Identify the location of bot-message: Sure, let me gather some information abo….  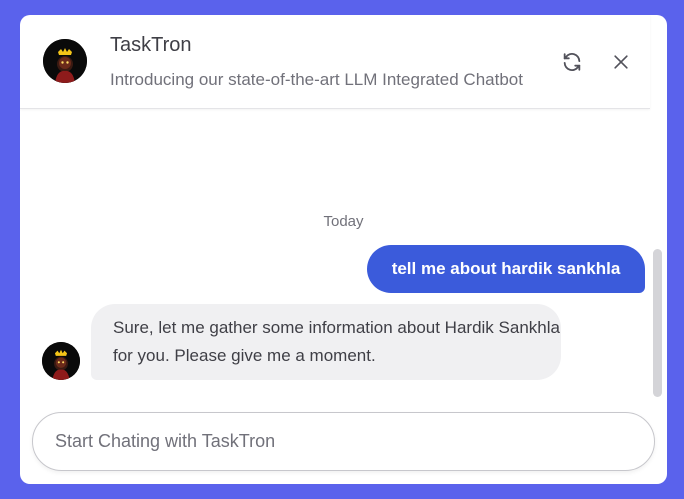
(326, 342).